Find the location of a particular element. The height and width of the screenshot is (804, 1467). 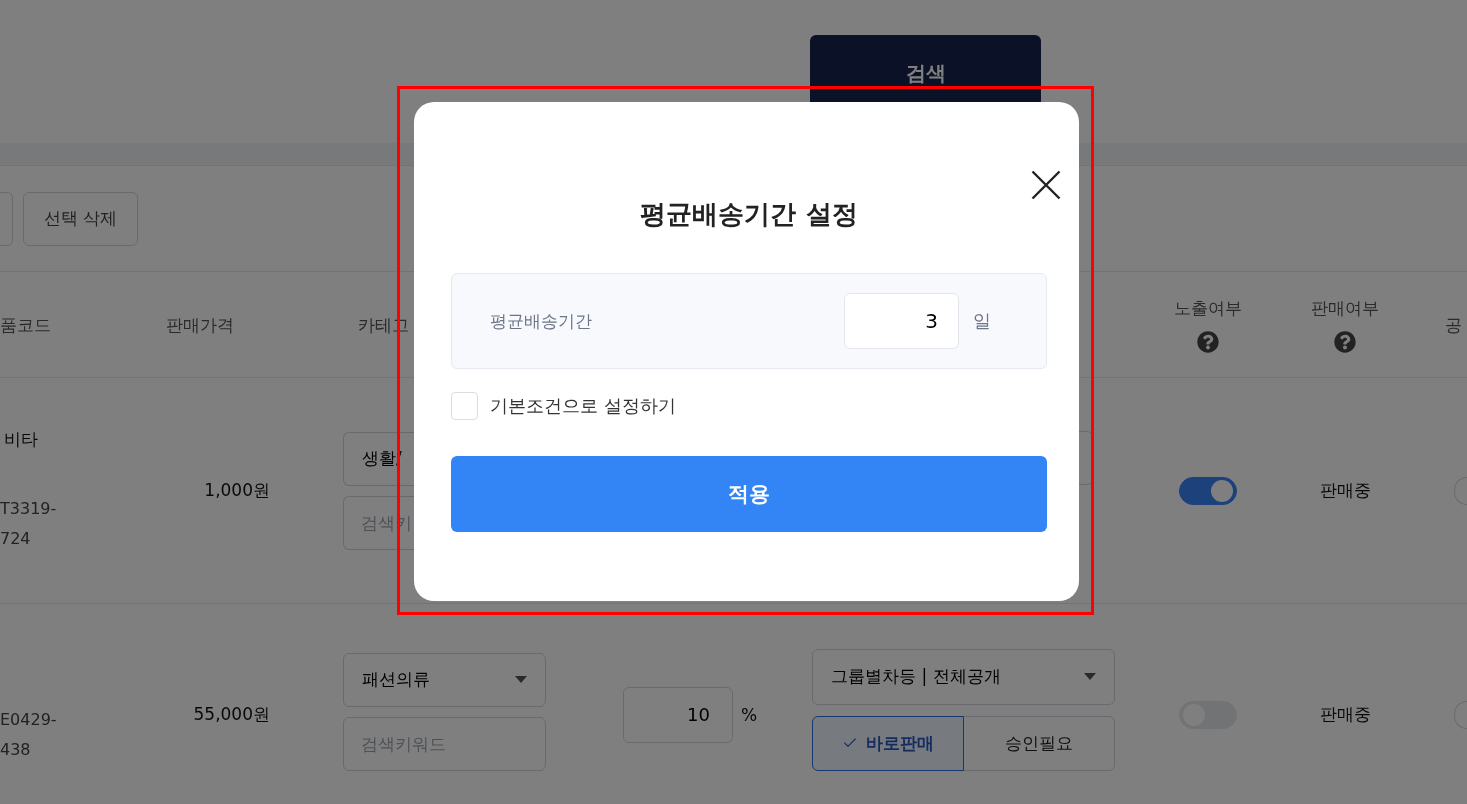

column-header: 노출여부 is located at coordinates (1207, 308).